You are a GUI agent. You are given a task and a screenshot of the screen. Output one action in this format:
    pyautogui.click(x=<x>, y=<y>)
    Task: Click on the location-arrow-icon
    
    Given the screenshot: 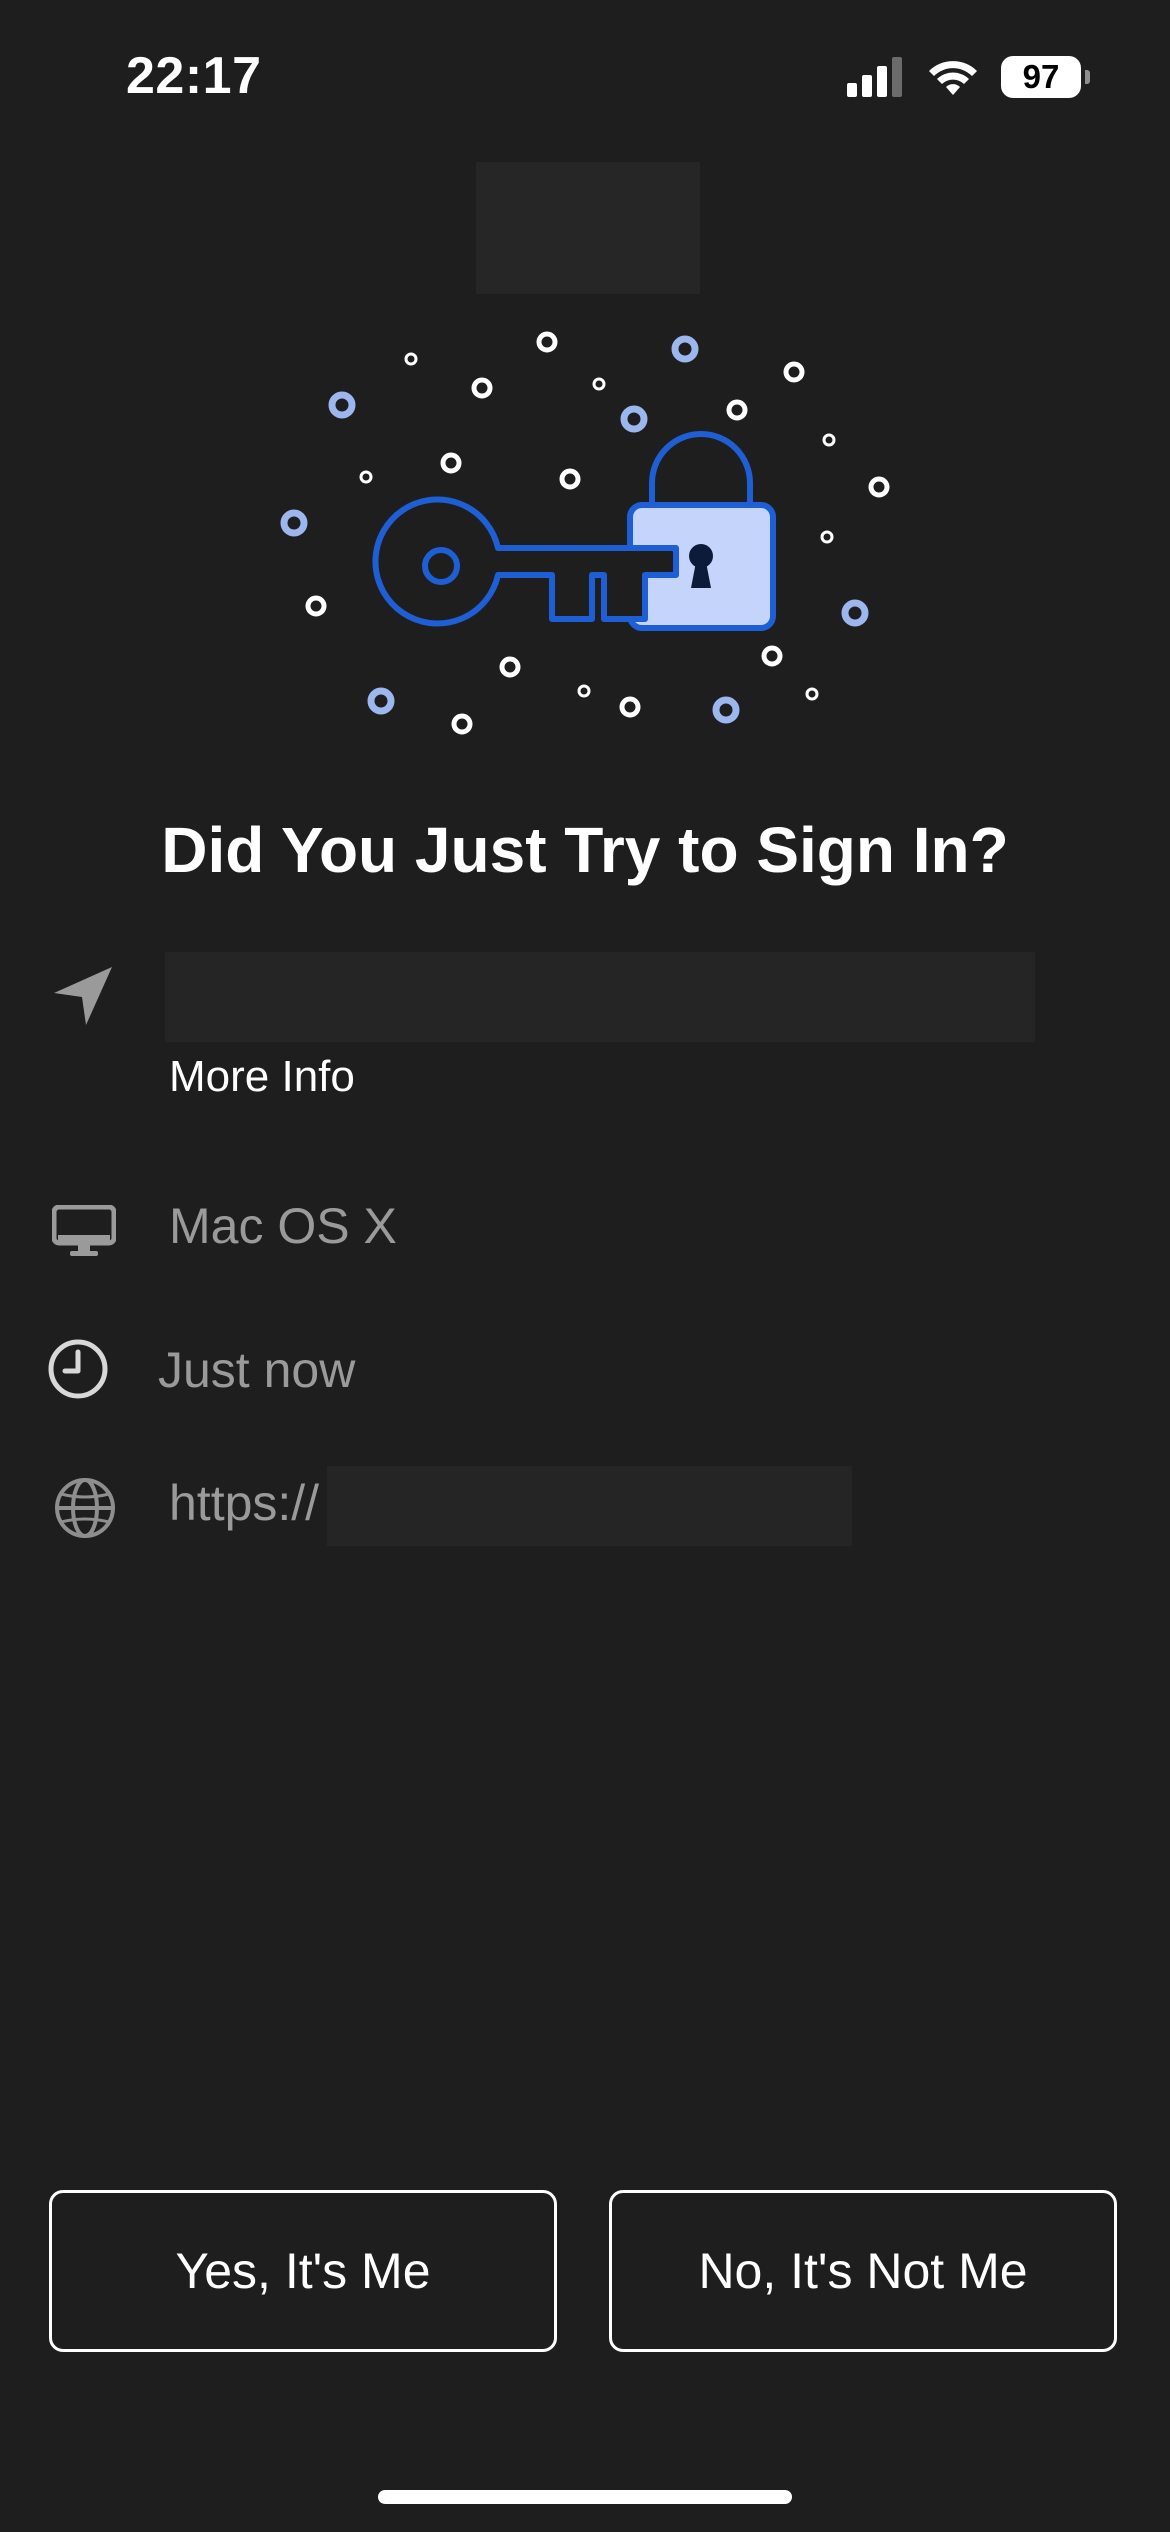 What is the action you would take?
    pyautogui.click(x=83, y=996)
    